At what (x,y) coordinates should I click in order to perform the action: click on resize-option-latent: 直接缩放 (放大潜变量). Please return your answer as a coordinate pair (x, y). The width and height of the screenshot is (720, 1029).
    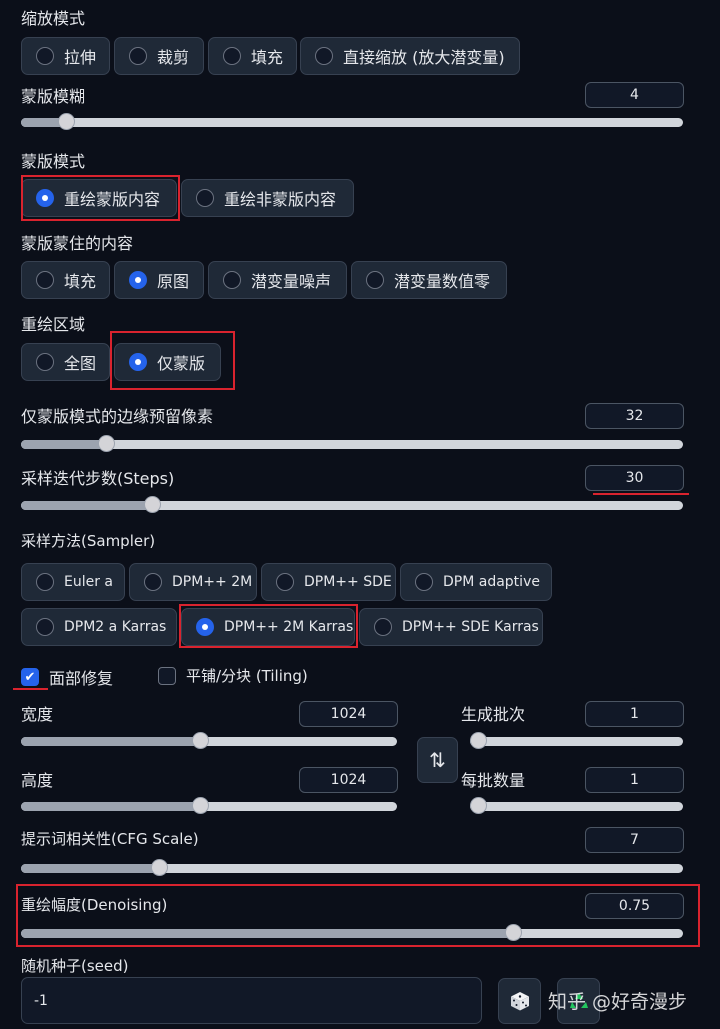
    Looking at the image, I should click on (410, 56).